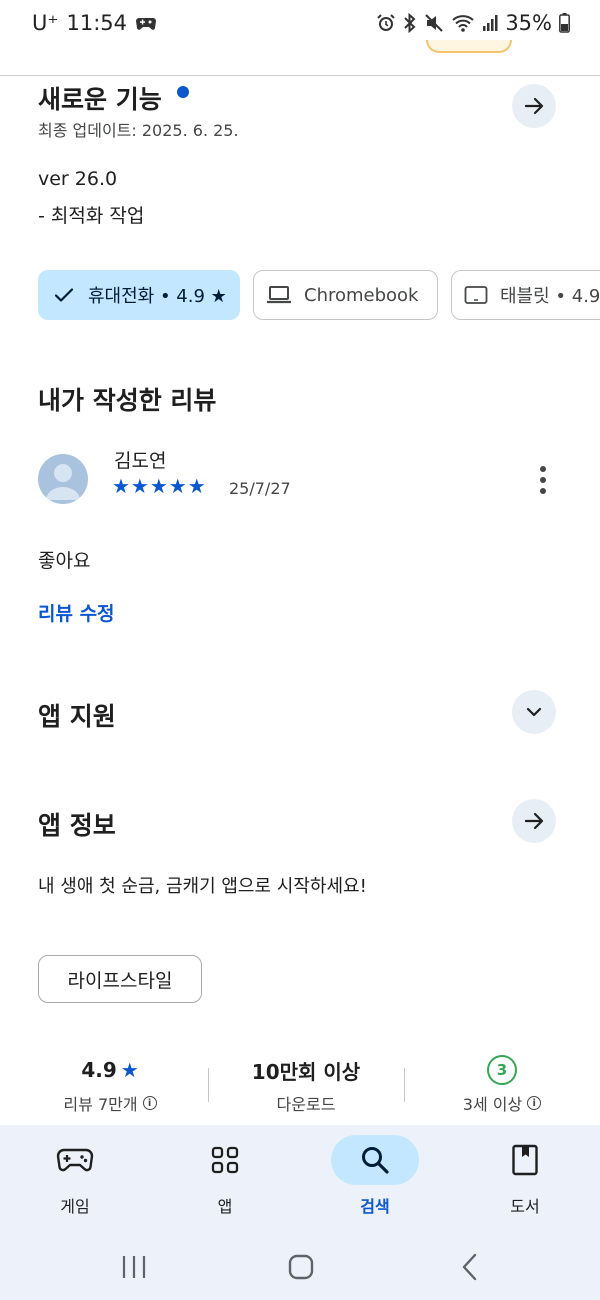  I want to click on app-support-expand-button, so click(534, 712).